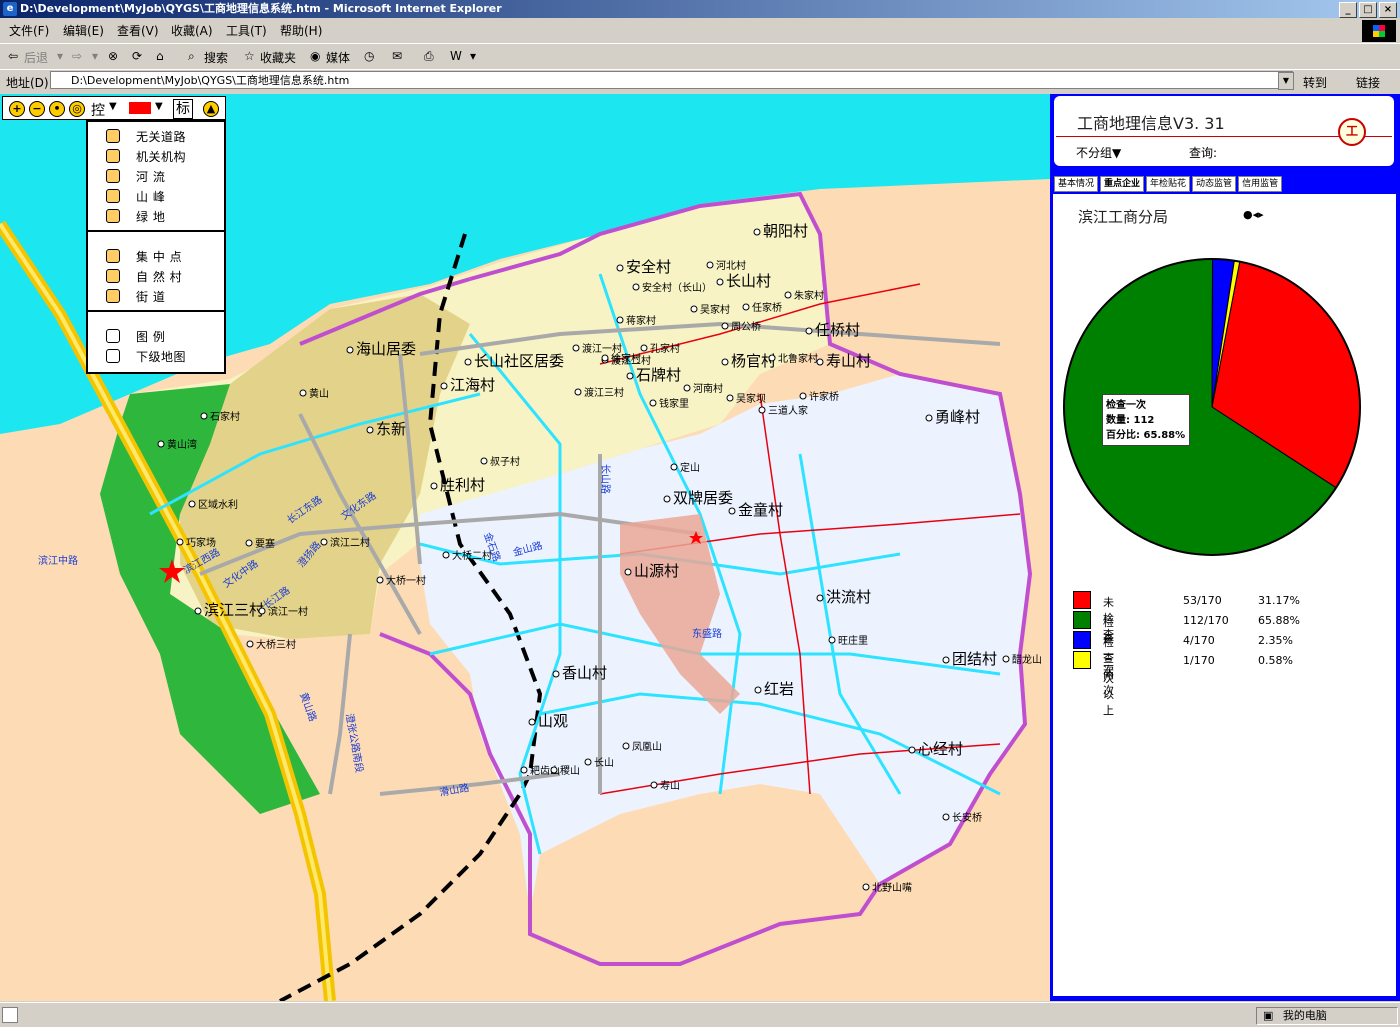 This screenshot has height=1027, width=1400. What do you see at coordinates (1082, 640) in the screenshot?
I see `legend-swatch` at bounding box center [1082, 640].